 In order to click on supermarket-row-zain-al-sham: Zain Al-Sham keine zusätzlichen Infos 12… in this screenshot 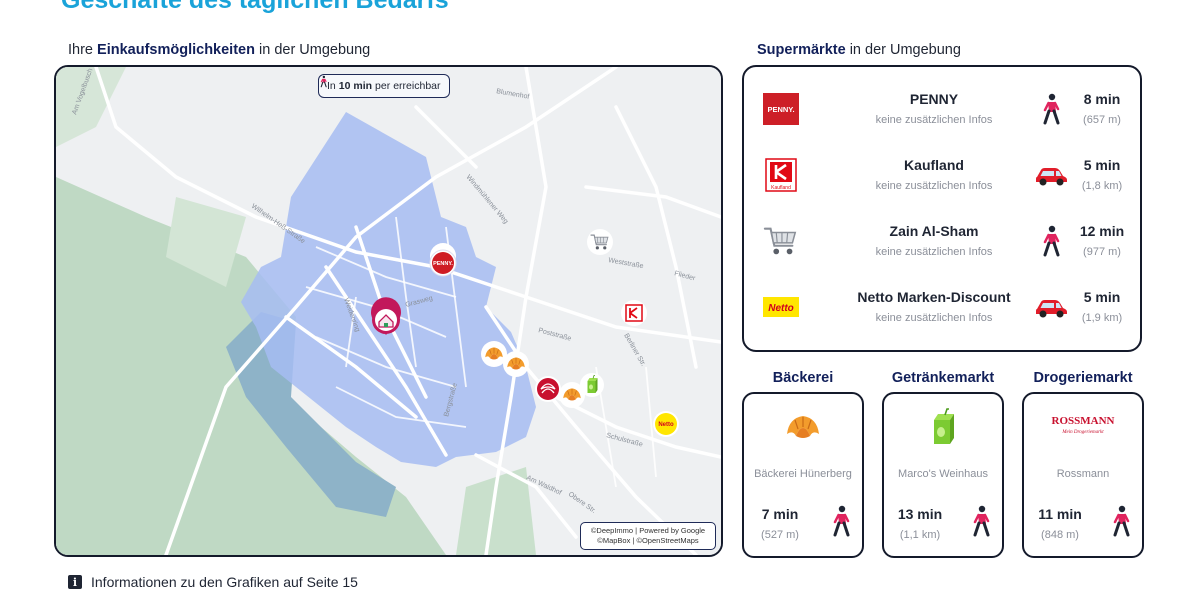, I will do `click(942, 241)`.